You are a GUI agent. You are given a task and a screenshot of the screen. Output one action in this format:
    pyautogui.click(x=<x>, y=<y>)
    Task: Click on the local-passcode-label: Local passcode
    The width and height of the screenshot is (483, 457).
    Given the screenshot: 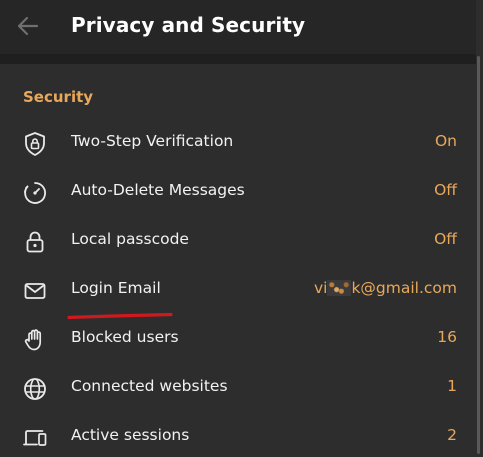 What is the action you would take?
    pyautogui.click(x=130, y=239)
    